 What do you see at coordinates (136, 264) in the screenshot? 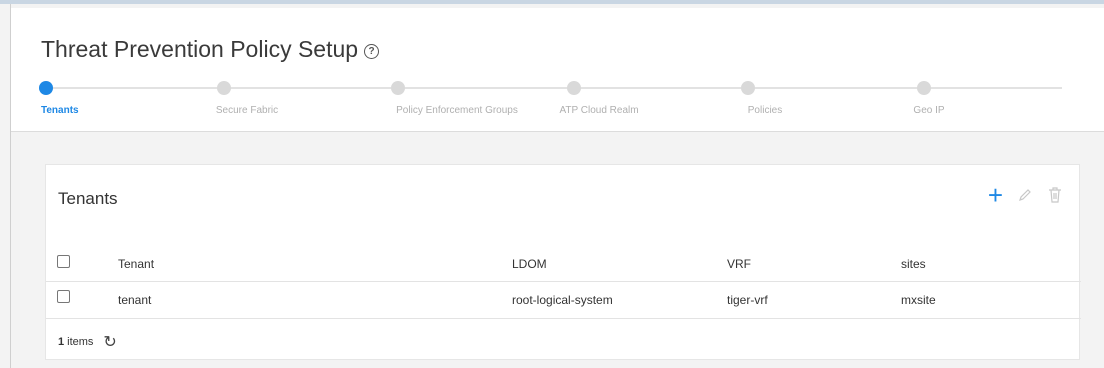
I see `column-header-tenant: Tenant` at bounding box center [136, 264].